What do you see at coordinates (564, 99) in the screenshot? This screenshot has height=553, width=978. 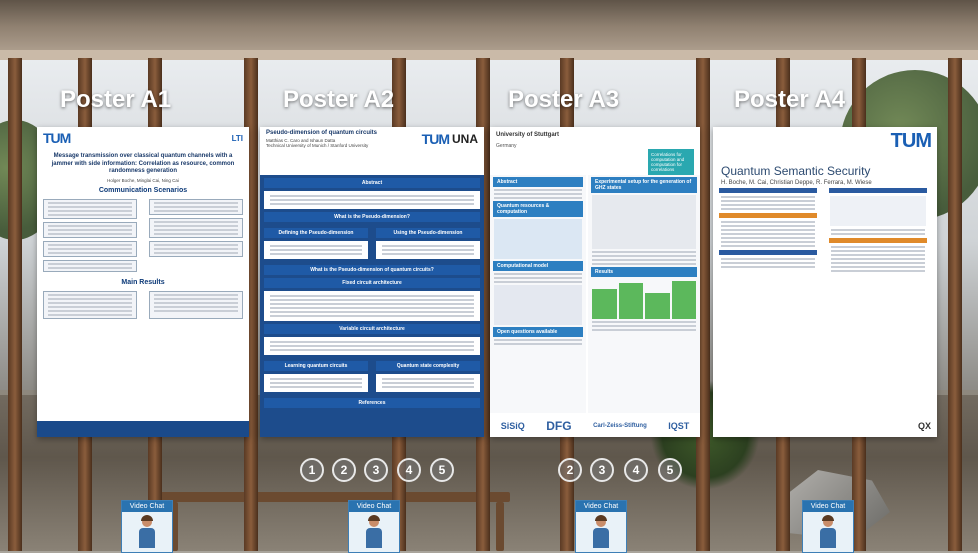 I see `poster-label-a3: Poster A3` at bounding box center [564, 99].